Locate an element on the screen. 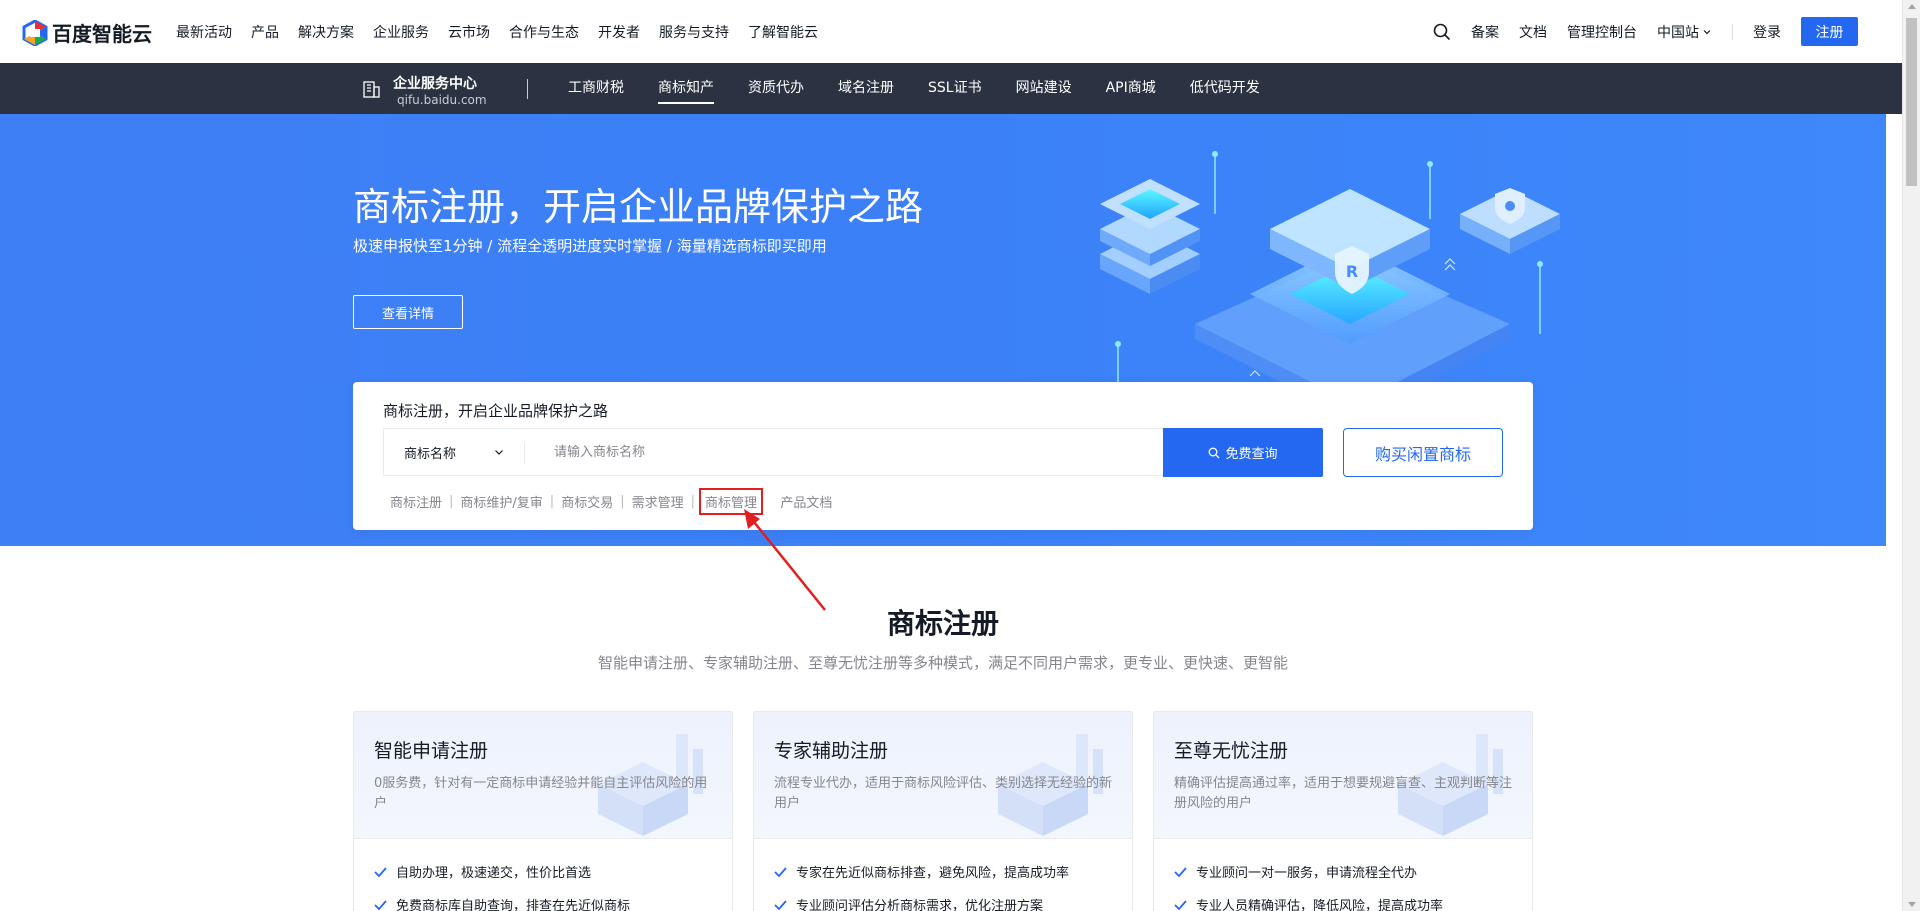 This screenshot has height=911, width=1920. plan-description: 0服务费，针对有一定商标申请经验并能自主评估风险的用户 is located at coordinates (541, 793).